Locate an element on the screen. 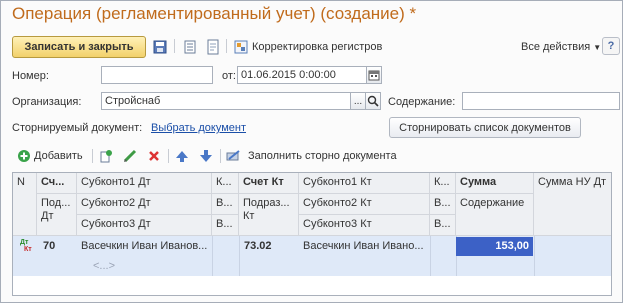 The image size is (623, 303). date-label: от: is located at coordinates (229, 76).